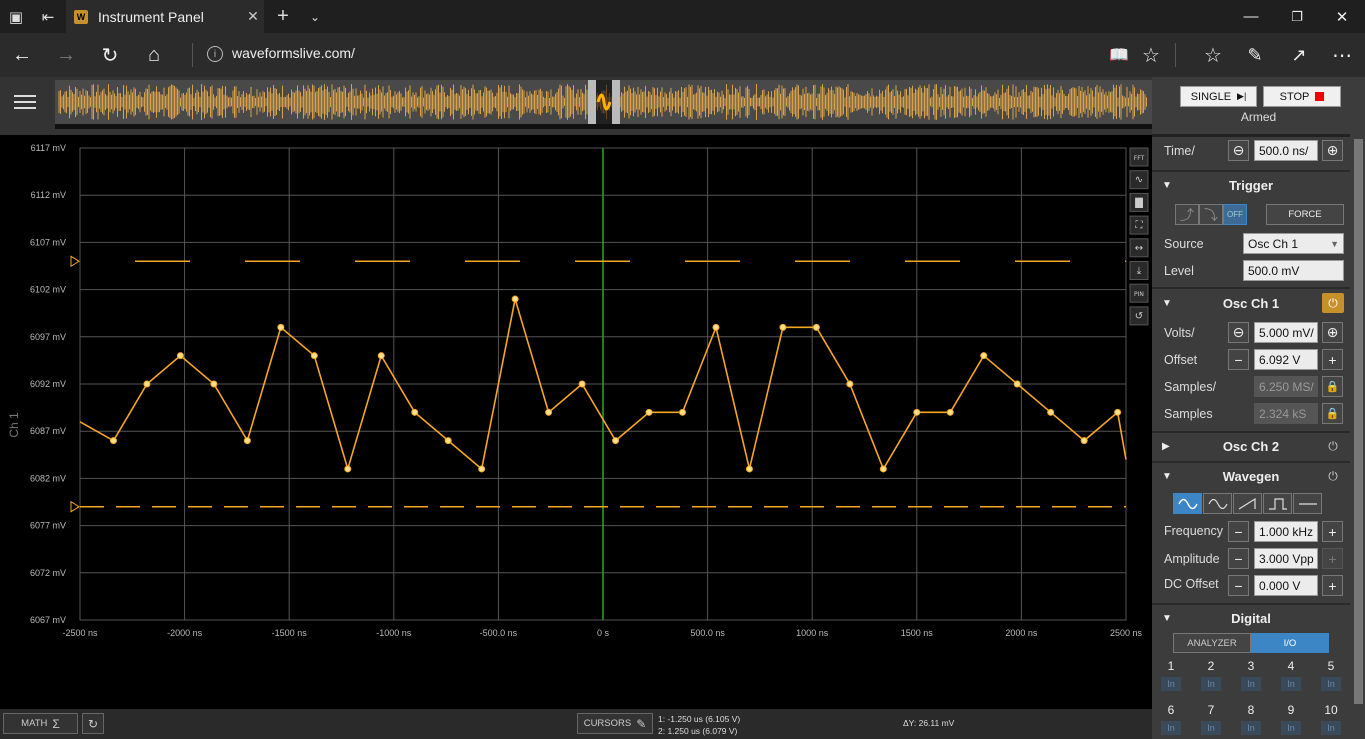  Describe the element at coordinates (1213, 55) in the screenshot. I see `favorites-hub-icon: ☆` at that location.